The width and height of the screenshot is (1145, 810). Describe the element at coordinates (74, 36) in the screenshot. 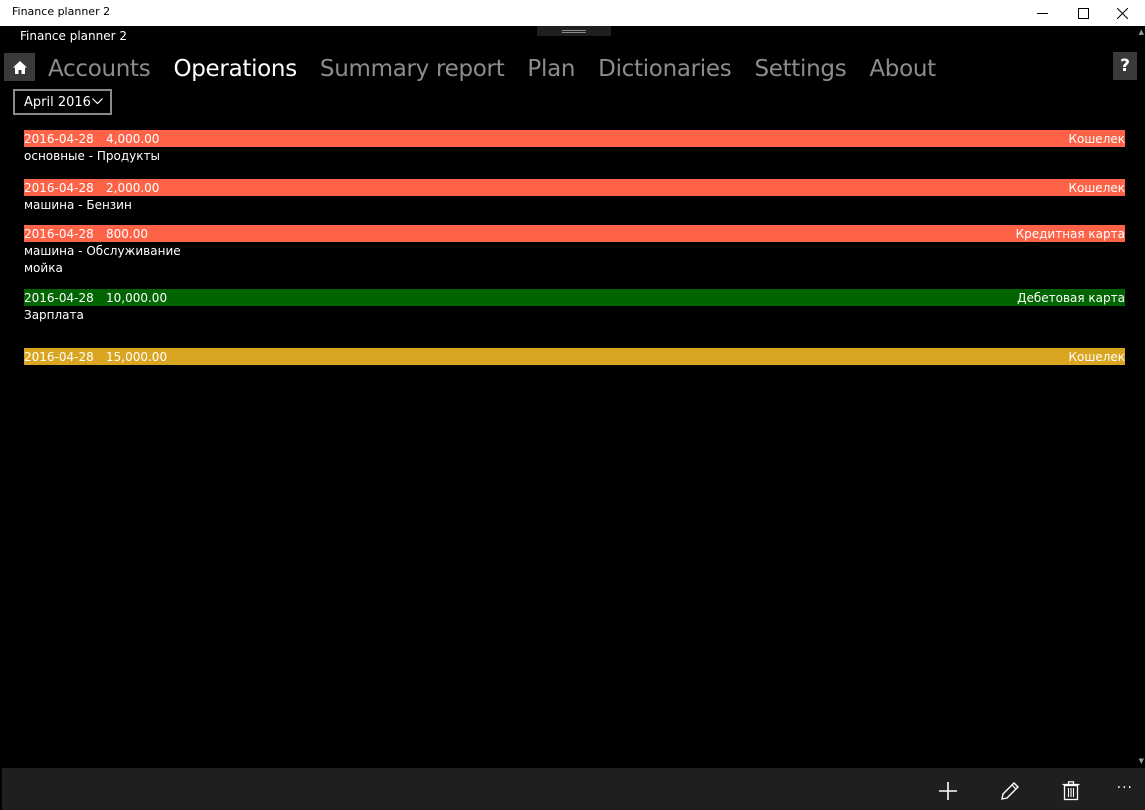

I see `app-title: Finance planner 2` at that location.